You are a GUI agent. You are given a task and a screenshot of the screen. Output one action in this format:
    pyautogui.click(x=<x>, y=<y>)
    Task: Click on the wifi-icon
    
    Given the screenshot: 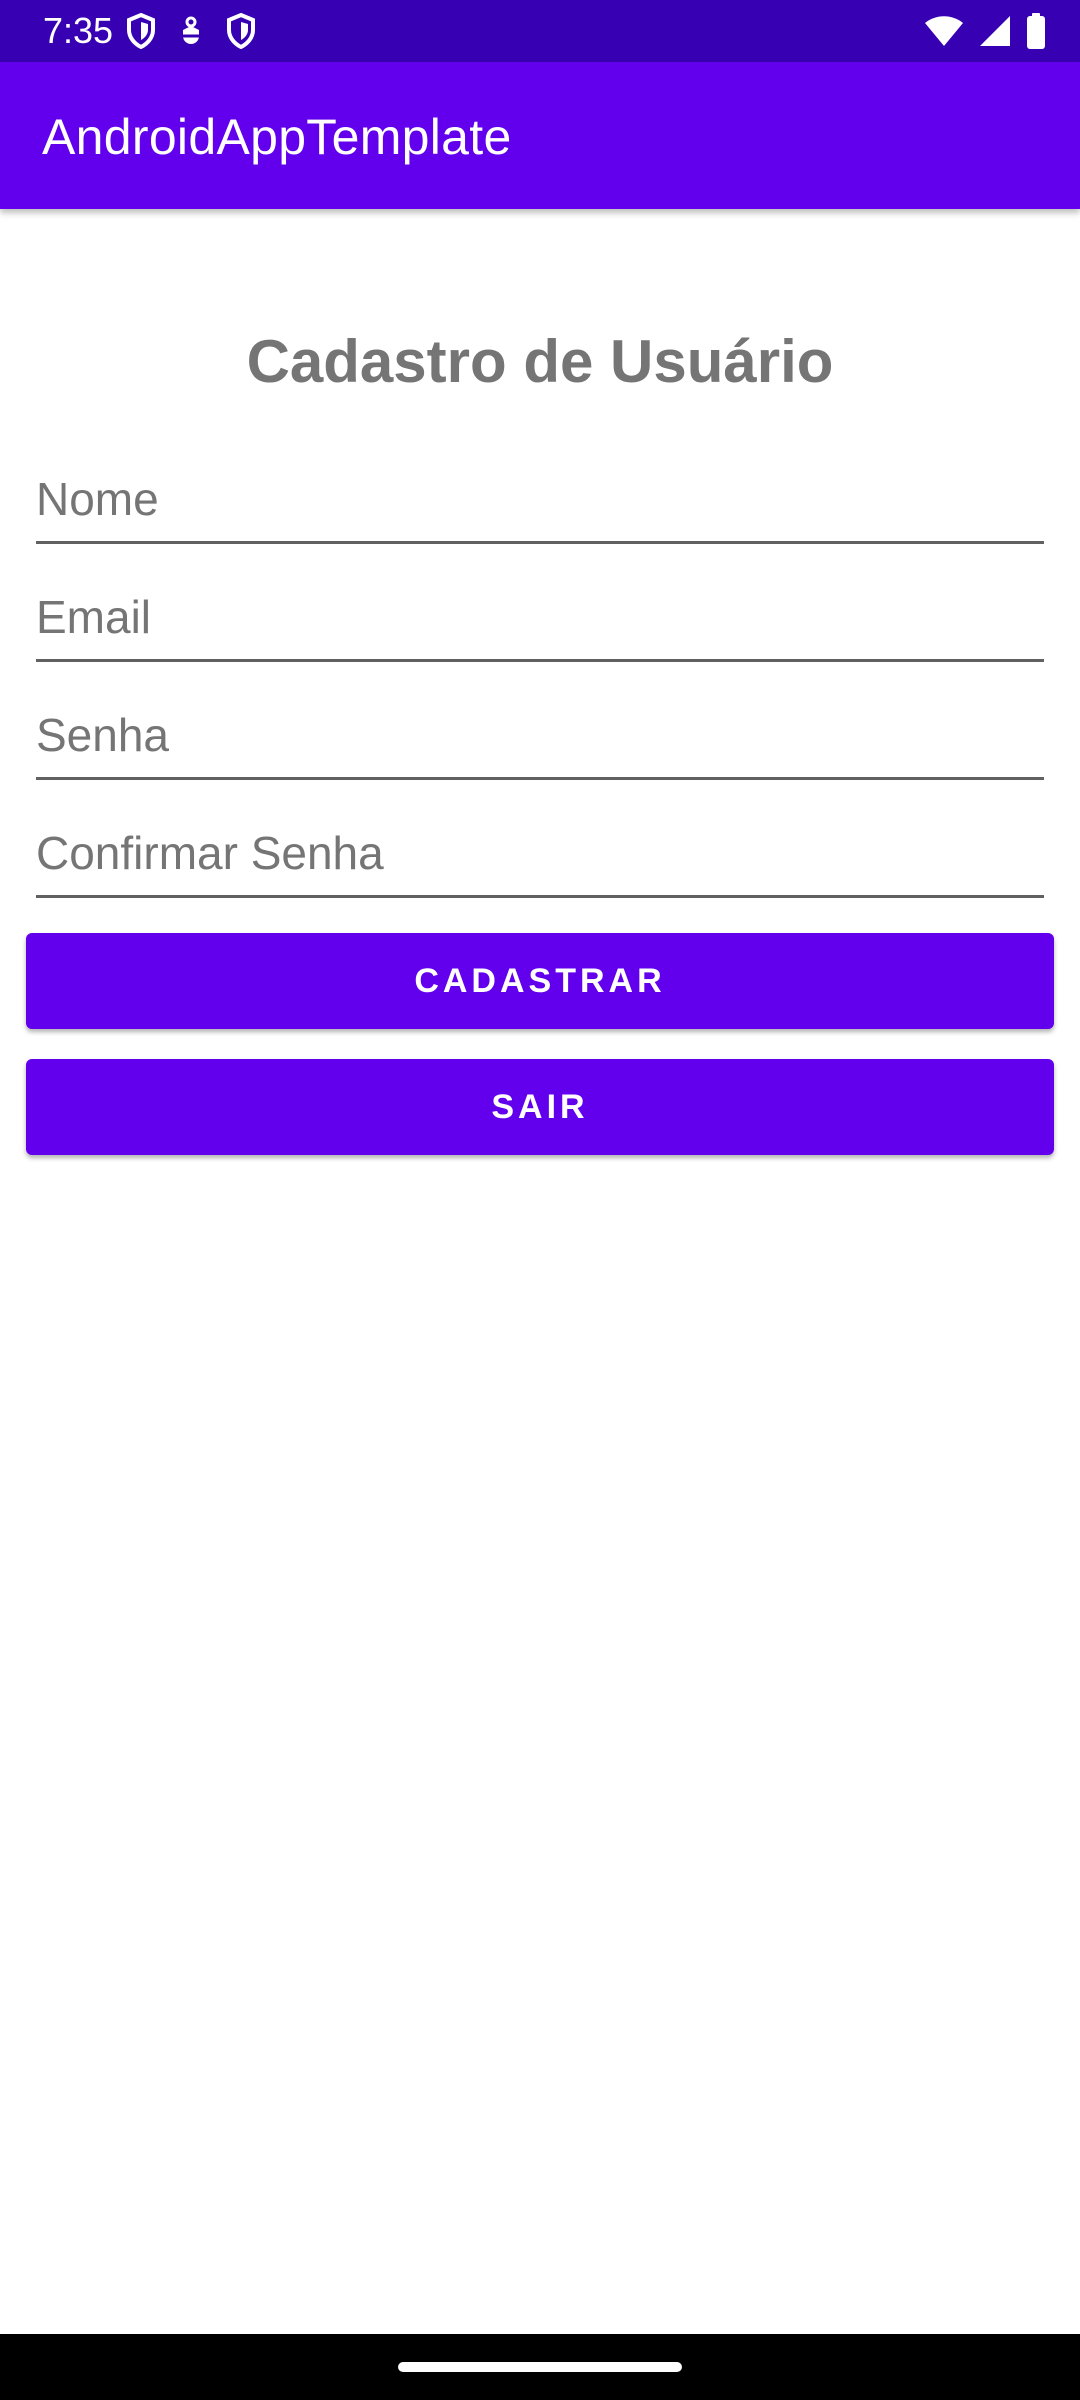 What is the action you would take?
    pyautogui.click(x=944, y=31)
    